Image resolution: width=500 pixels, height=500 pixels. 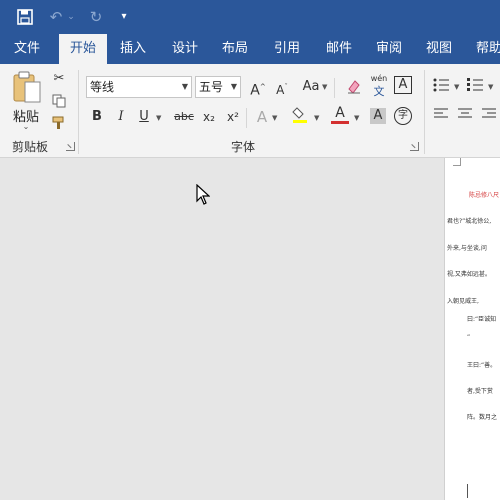 What do you see at coordinates (469, 337) in the screenshot?
I see `document-line: ”` at bounding box center [469, 337].